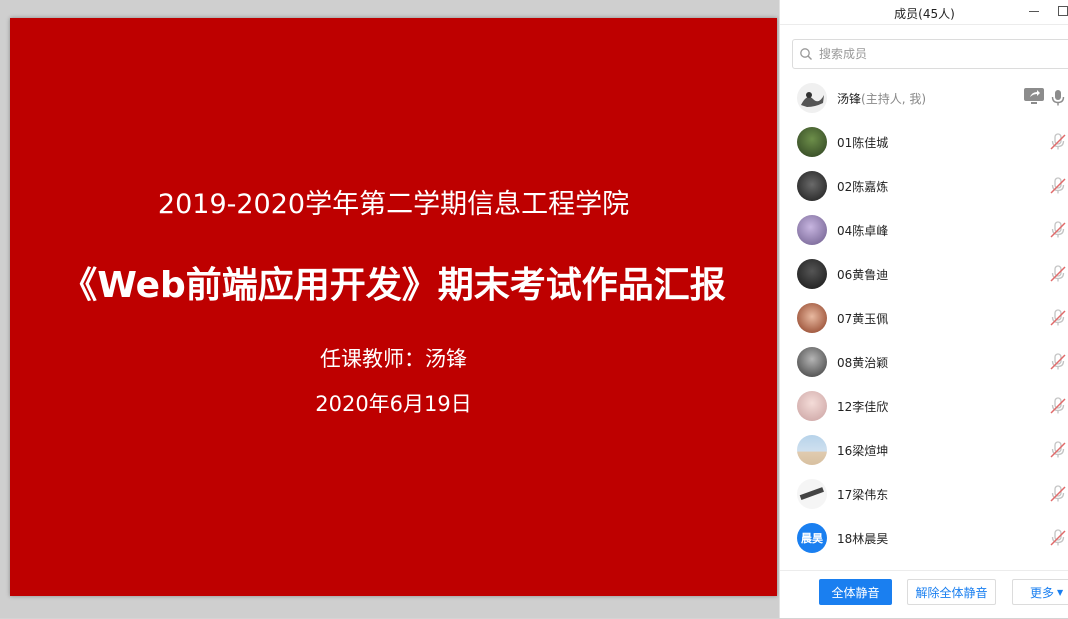 This screenshot has width=1068, height=619. I want to click on search-icon, so click(806, 54).